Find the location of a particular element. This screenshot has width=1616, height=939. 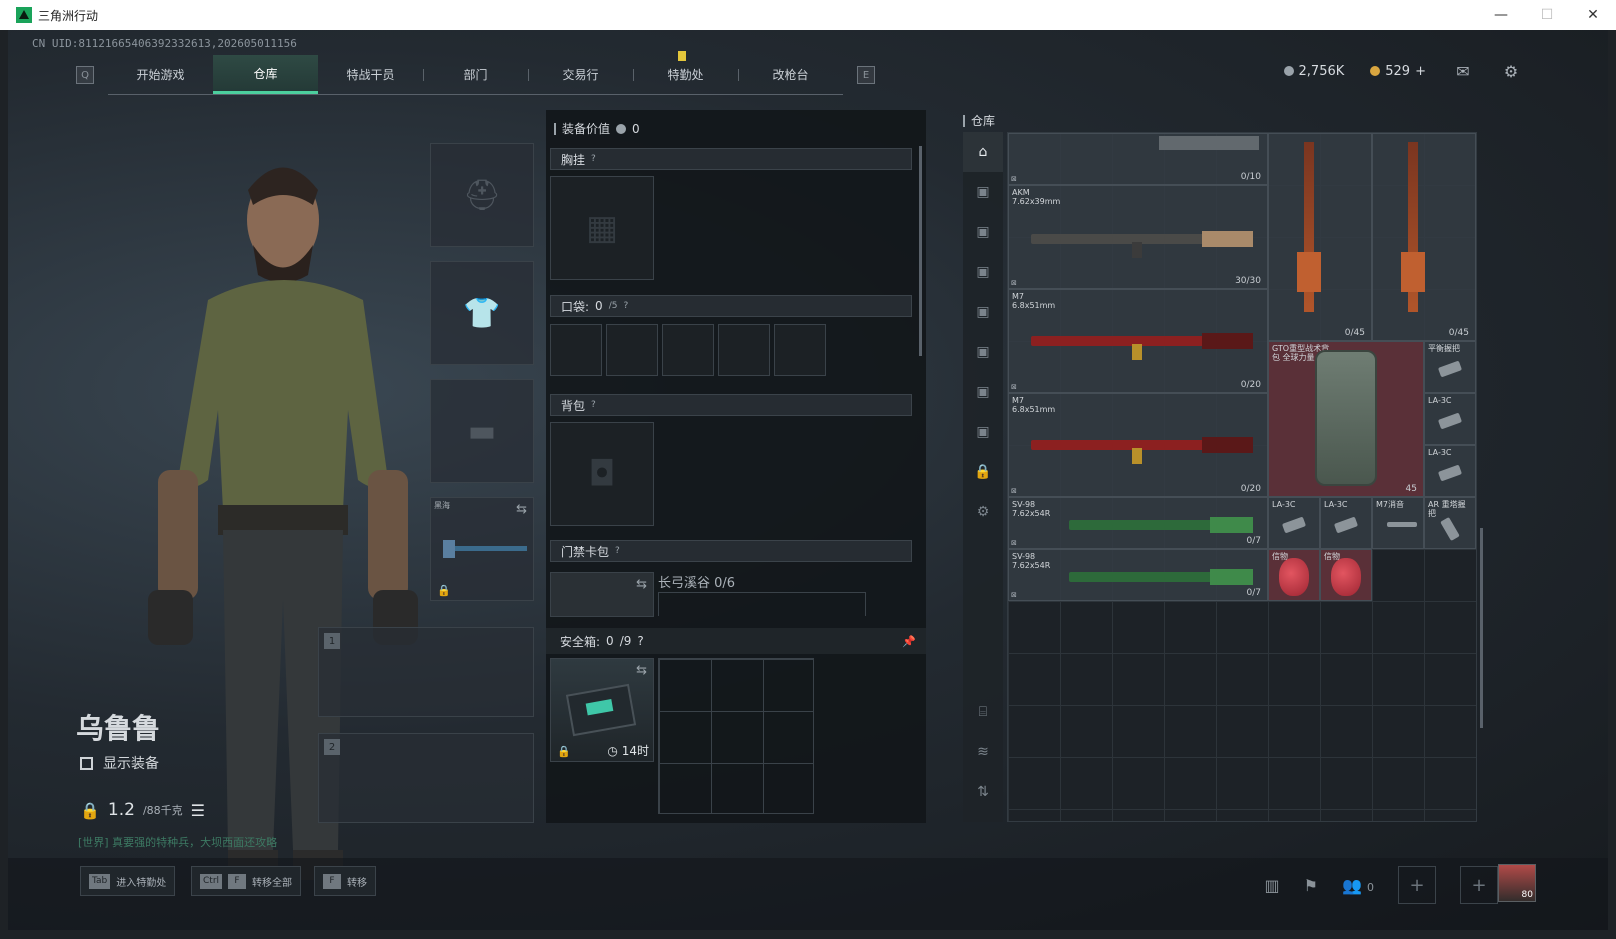

warehouse-sort-icon: ⇅ is located at coordinates (983, 792).